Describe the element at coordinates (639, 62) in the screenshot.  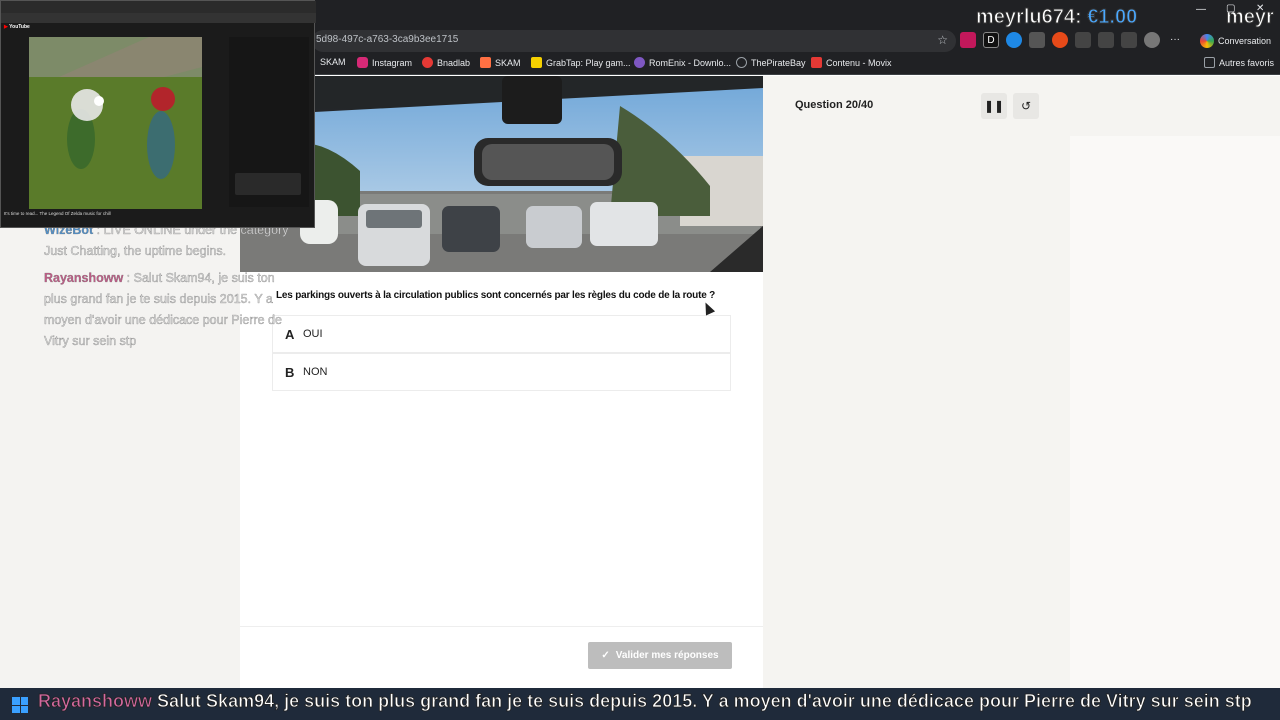
I see `romenix-icon` at that location.